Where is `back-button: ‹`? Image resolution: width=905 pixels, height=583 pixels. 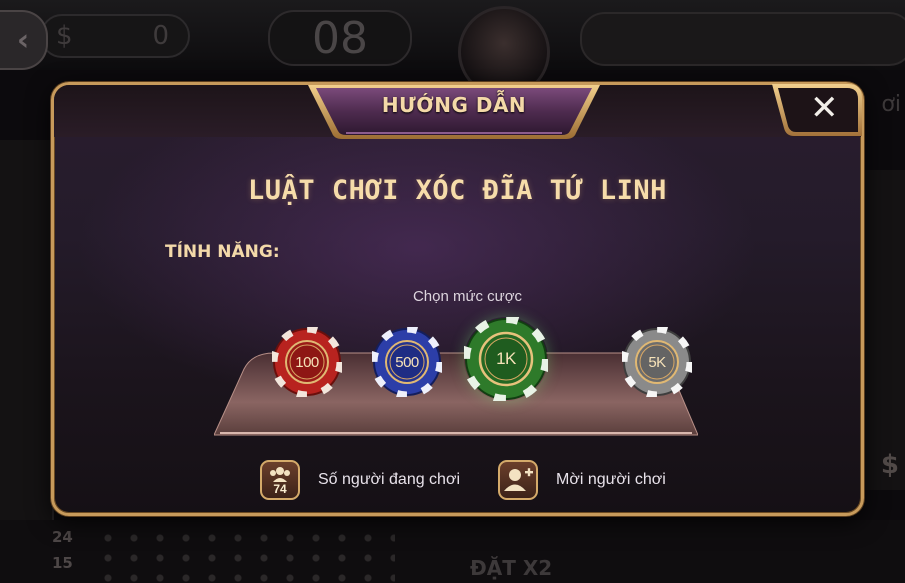
back-button: ‹ is located at coordinates (24, 40).